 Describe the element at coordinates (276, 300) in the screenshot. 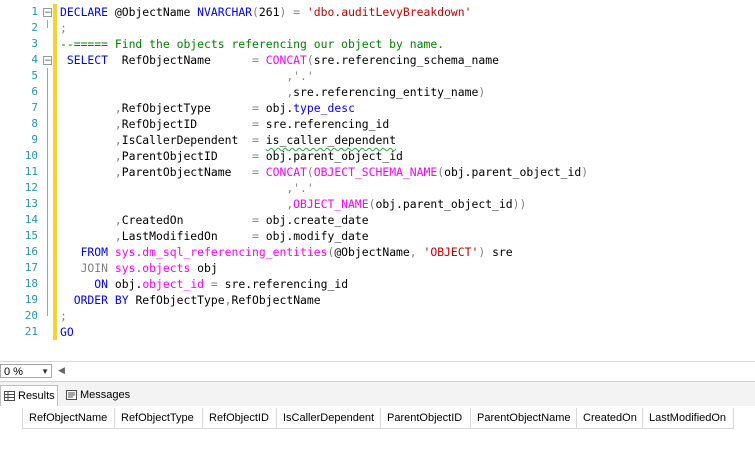

I see `code-token: RefObjectName` at that location.